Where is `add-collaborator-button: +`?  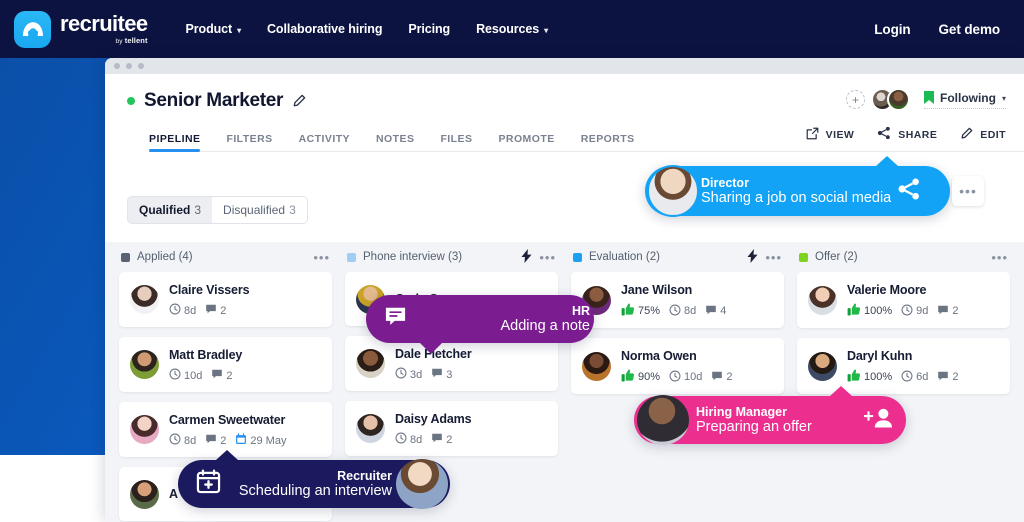
add-collaborator-button: + is located at coordinates (855, 99).